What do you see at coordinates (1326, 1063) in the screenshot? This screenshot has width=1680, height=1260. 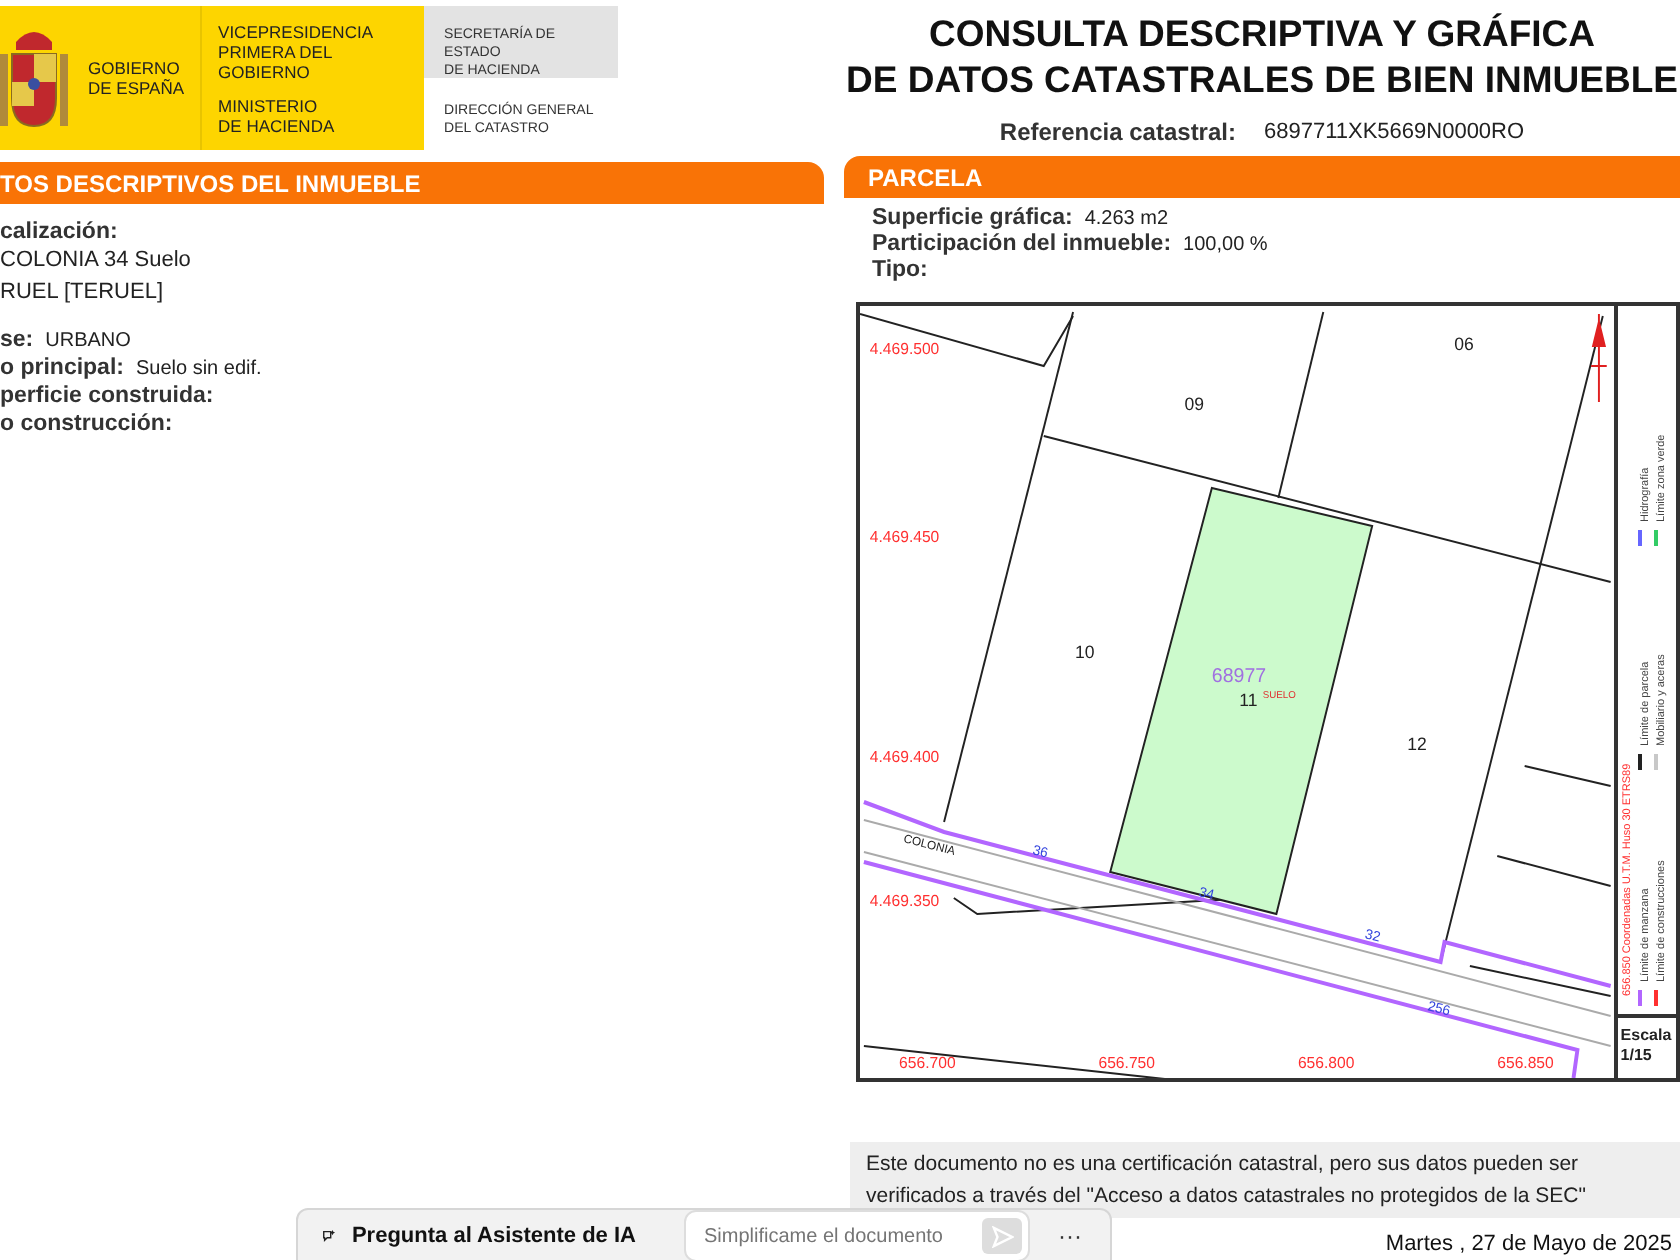 I see `coordinate-label: 656.800` at bounding box center [1326, 1063].